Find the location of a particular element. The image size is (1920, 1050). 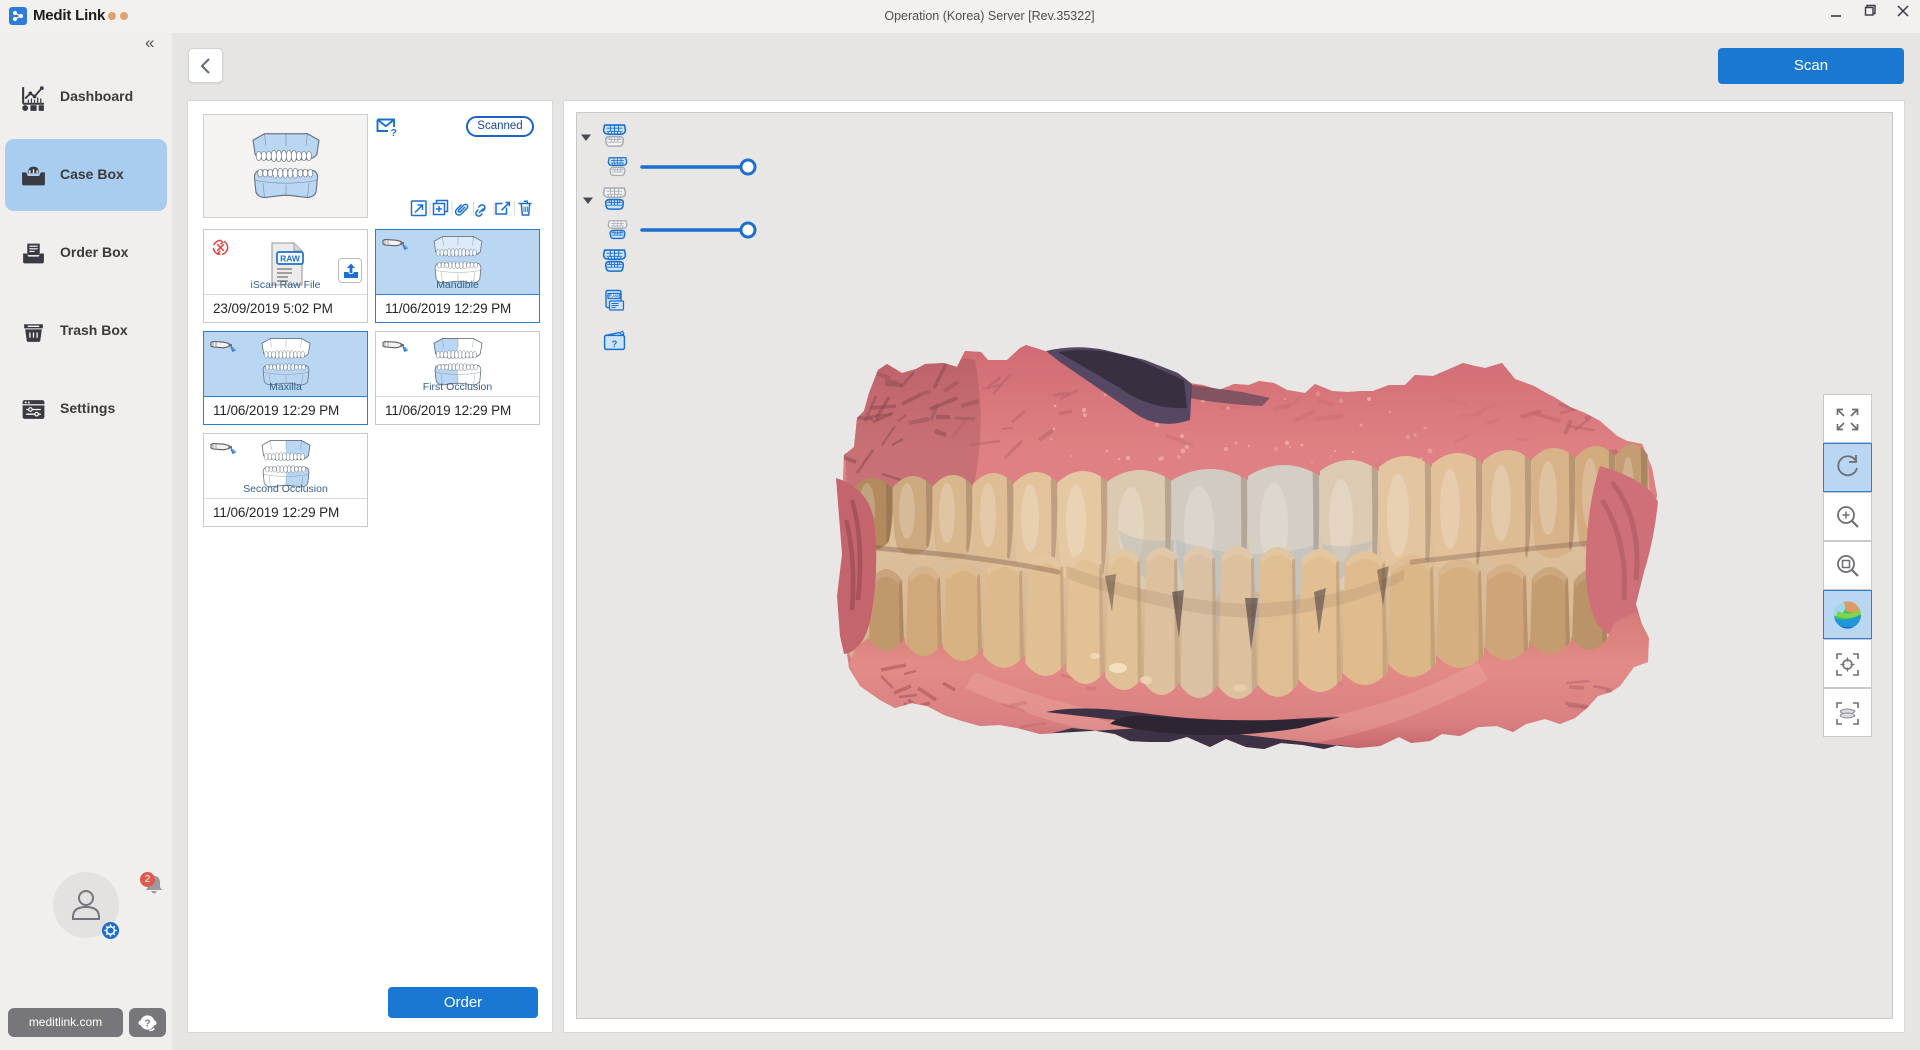

svg-text: RAW is located at coordinates (614, 296).